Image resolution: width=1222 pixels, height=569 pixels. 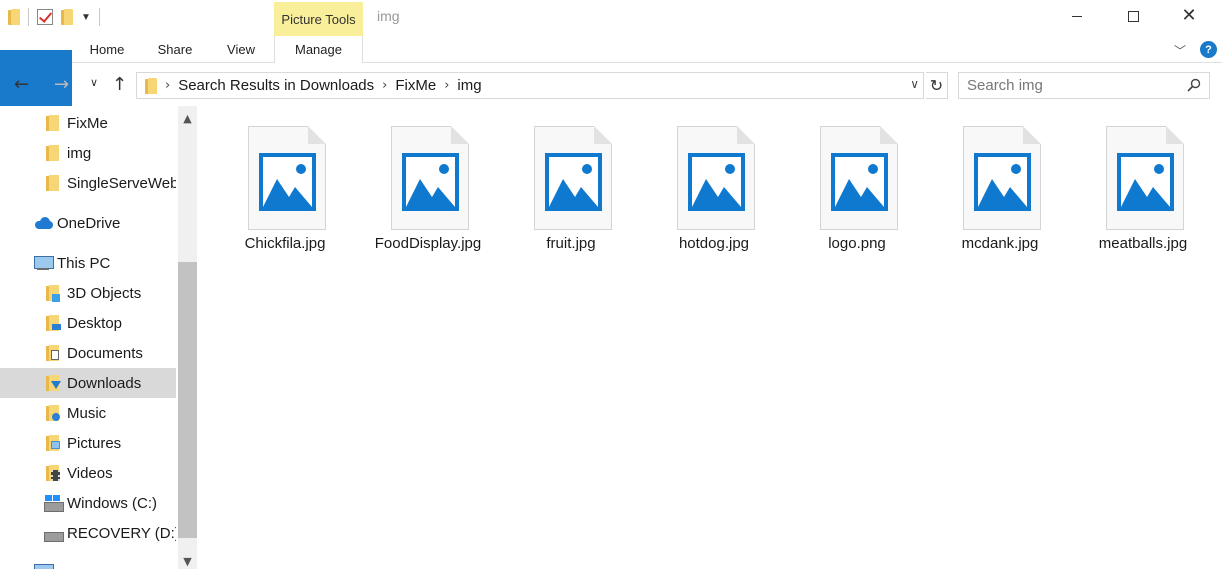 I want to click on file-name: Chickfila.jpg, so click(x=285, y=243).